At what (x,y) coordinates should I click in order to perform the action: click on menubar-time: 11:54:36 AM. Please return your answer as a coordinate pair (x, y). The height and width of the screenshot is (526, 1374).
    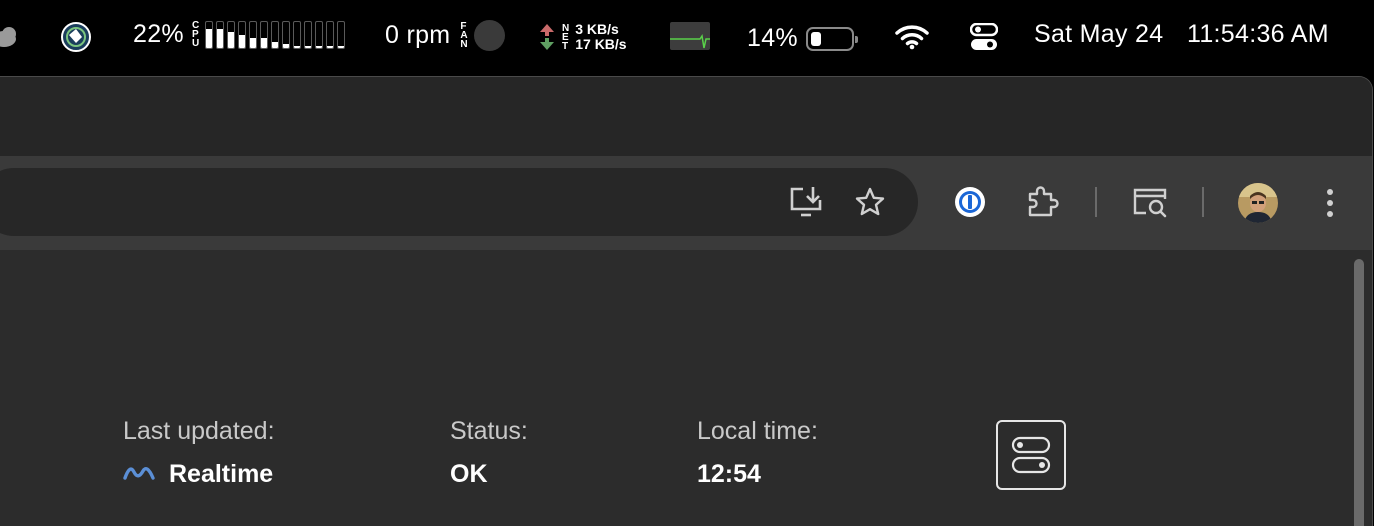
    Looking at the image, I should click on (1258, 34).